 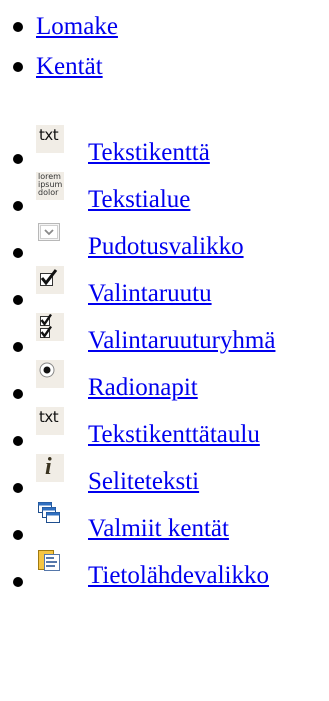 I want to click on ready-fields-icon, so click(x=50, y=515).